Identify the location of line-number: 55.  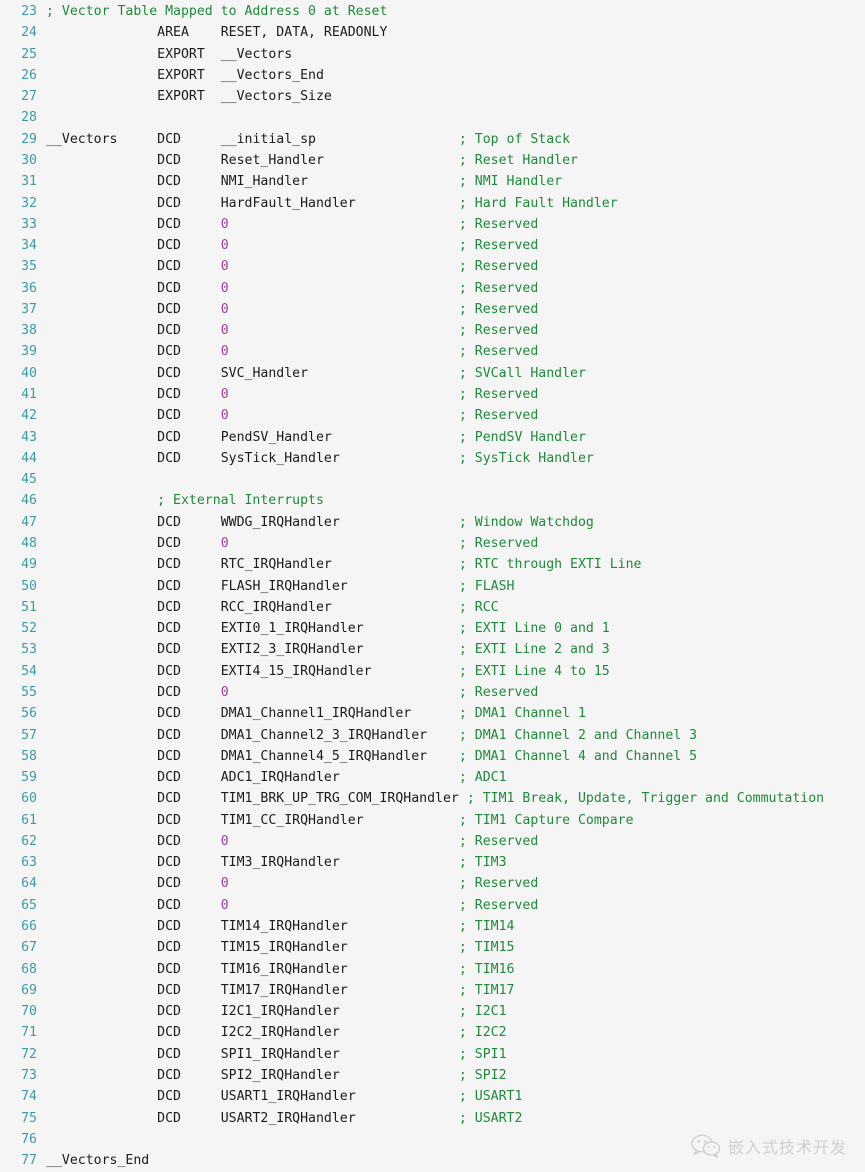
(29, 692).